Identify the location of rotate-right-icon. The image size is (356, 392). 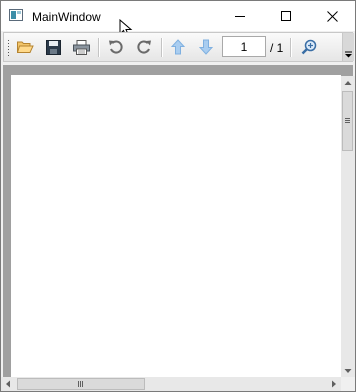
(144, 47).